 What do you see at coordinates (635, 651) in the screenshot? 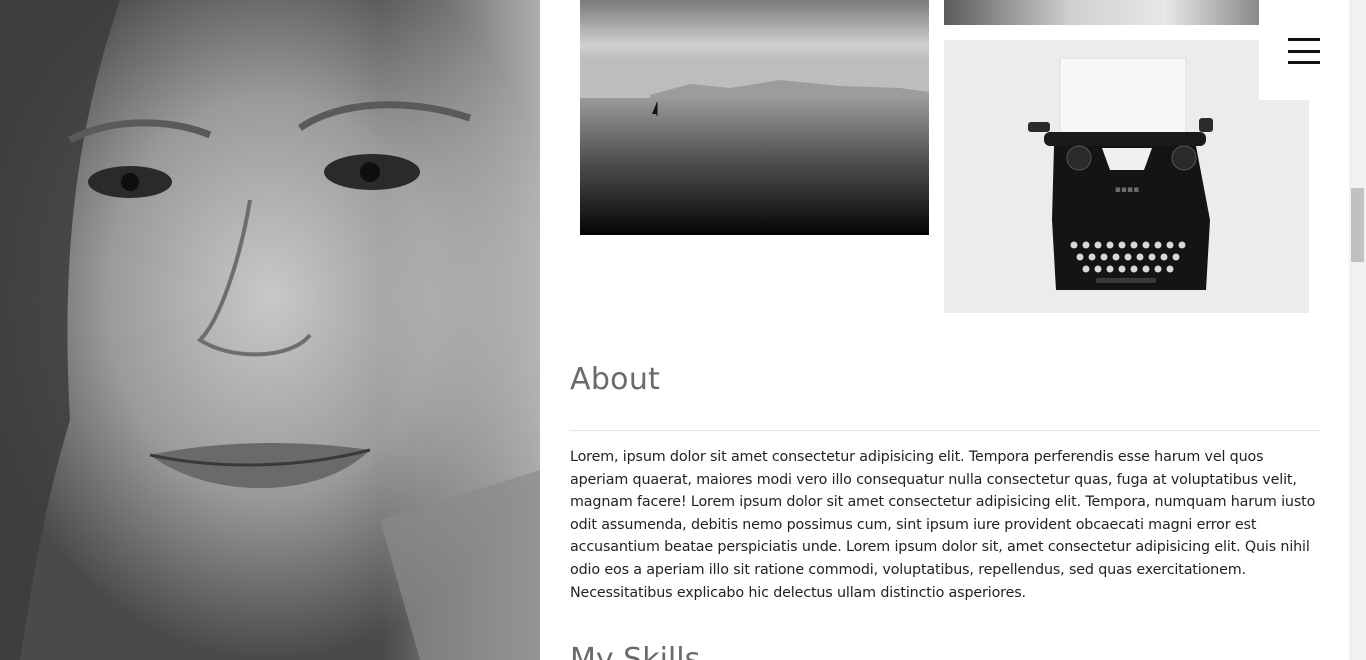
I see `skills-heading: My Skills` at bounding box center [635, 651].